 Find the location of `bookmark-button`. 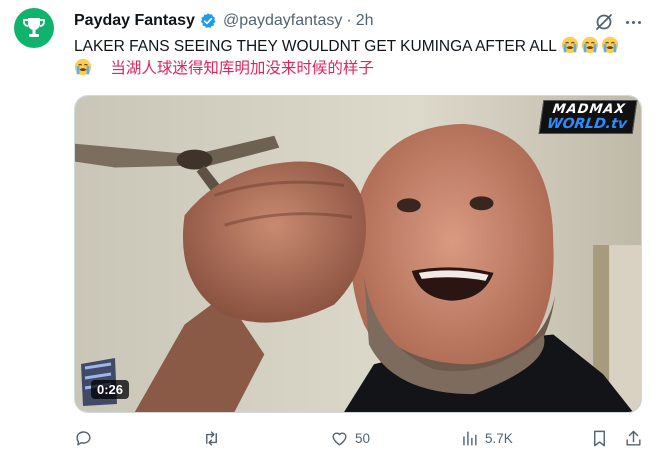

bookmark-button is located at coordinates (599, 438).